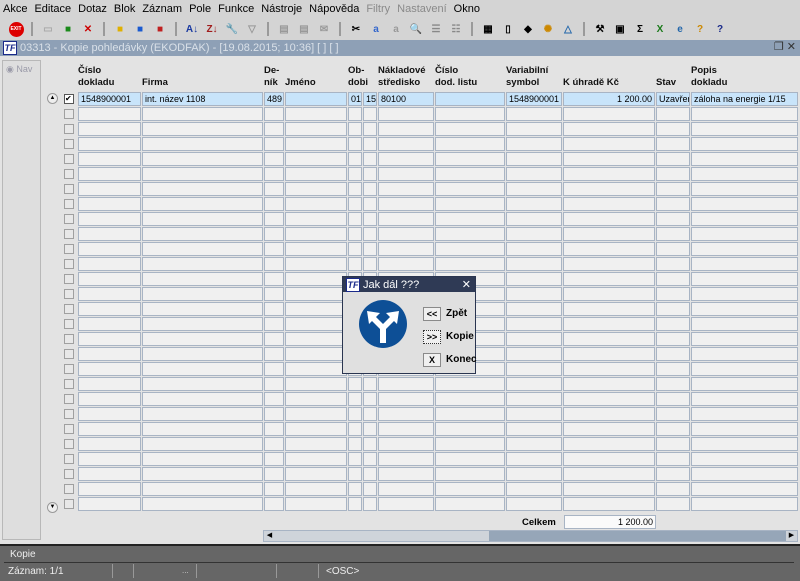 Image resolution: width=800 pixels, height=581 pixels. Describe the element at coordinates (370, 99) in the screenshot. I see `table-cell: 15` at that location.